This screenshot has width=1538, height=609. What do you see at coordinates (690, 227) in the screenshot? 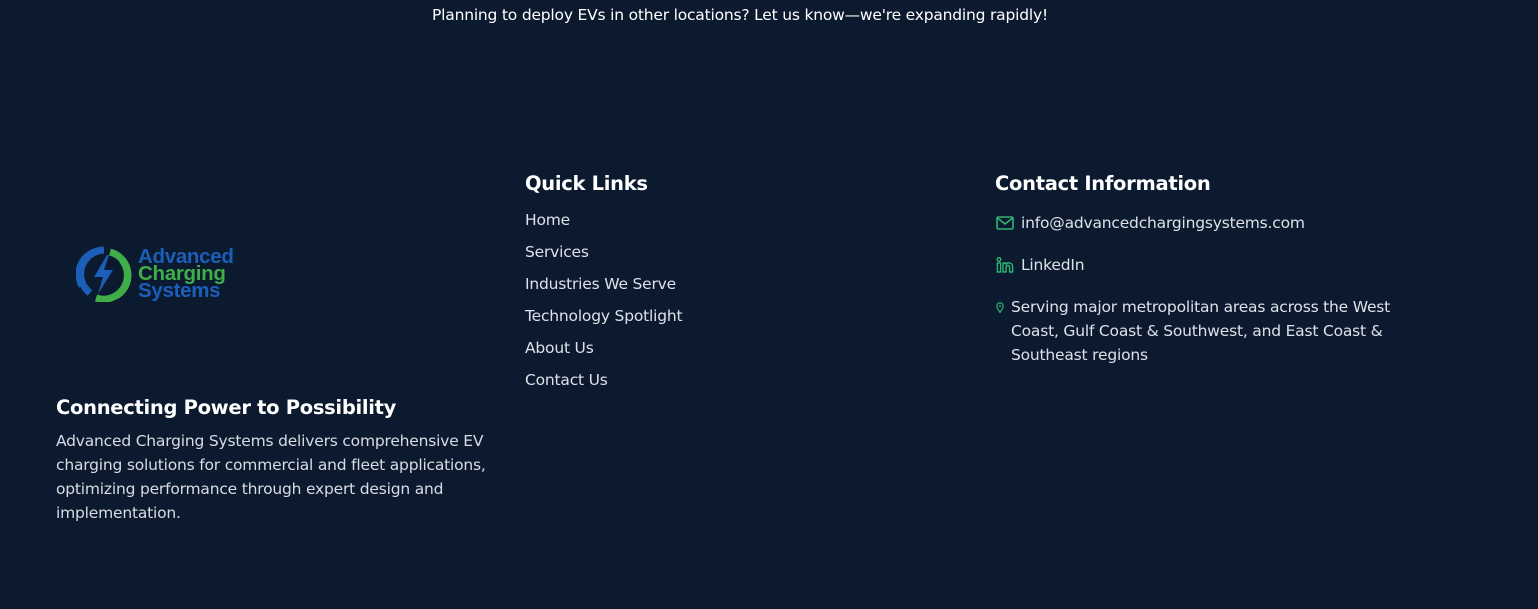
I see `link-home: Home` at bounding box center [690, 227].